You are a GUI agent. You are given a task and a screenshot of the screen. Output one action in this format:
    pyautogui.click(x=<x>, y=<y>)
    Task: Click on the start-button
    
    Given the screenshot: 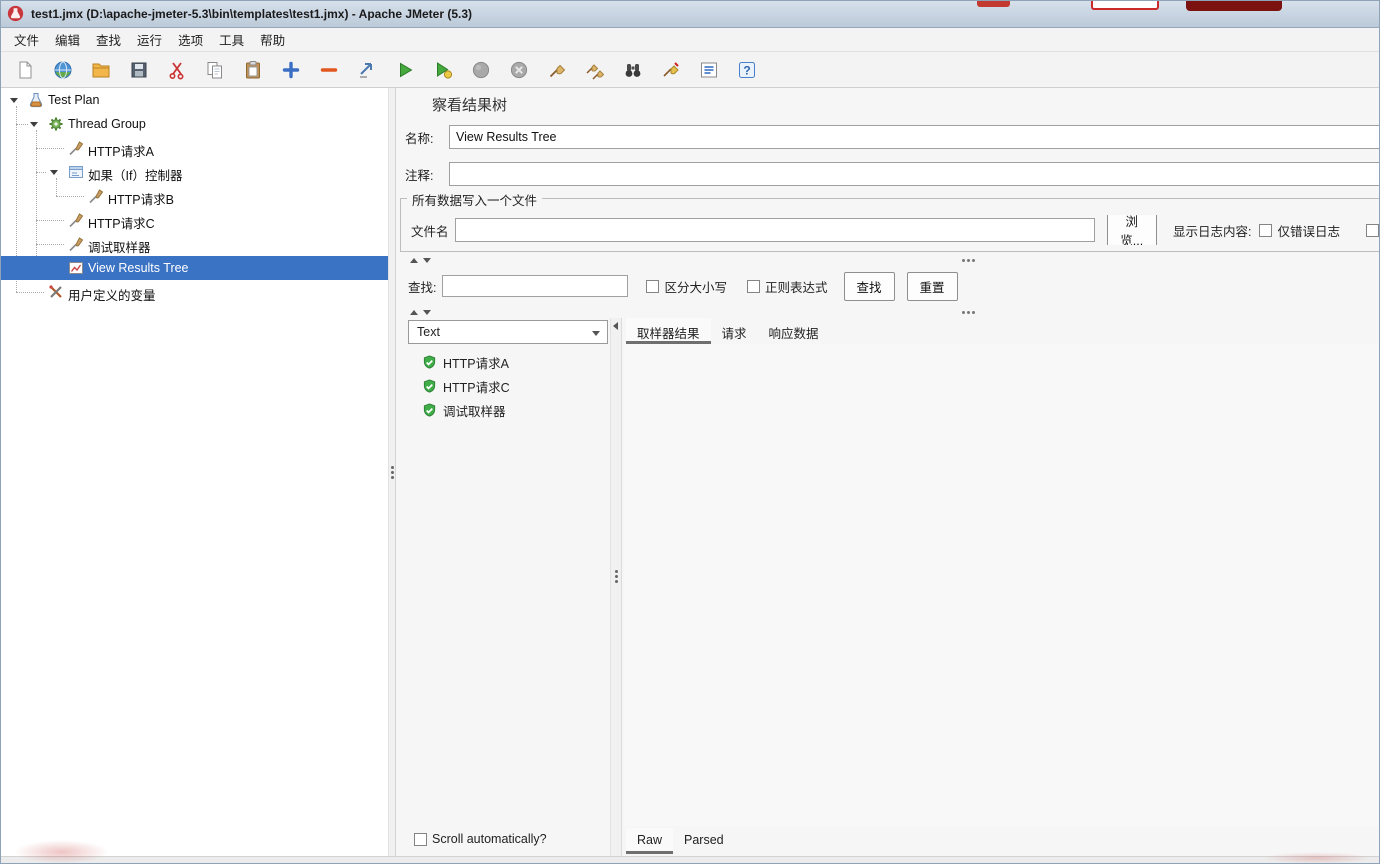 What is the action you would take?
    pyautogui.click(x=405, y=70)
    